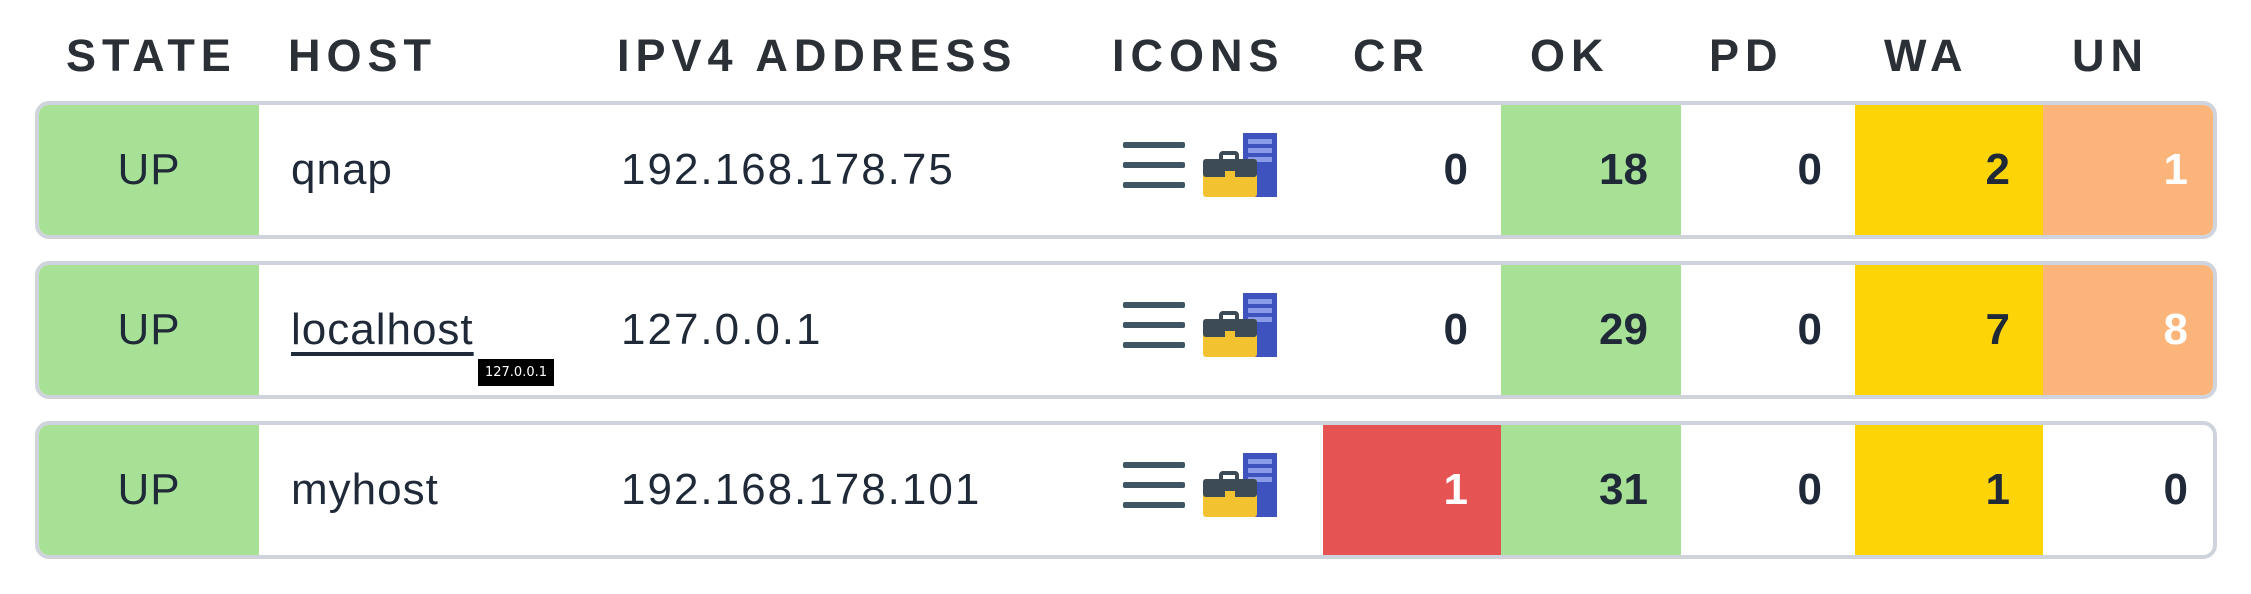 Image resolution: width=2251 pixels, height=594 pixels. What do you see at coordinates (516, 372) in the screenshot?
I see `ip-tooltip: 127.0.0.1` at bounding box center [516, 372].